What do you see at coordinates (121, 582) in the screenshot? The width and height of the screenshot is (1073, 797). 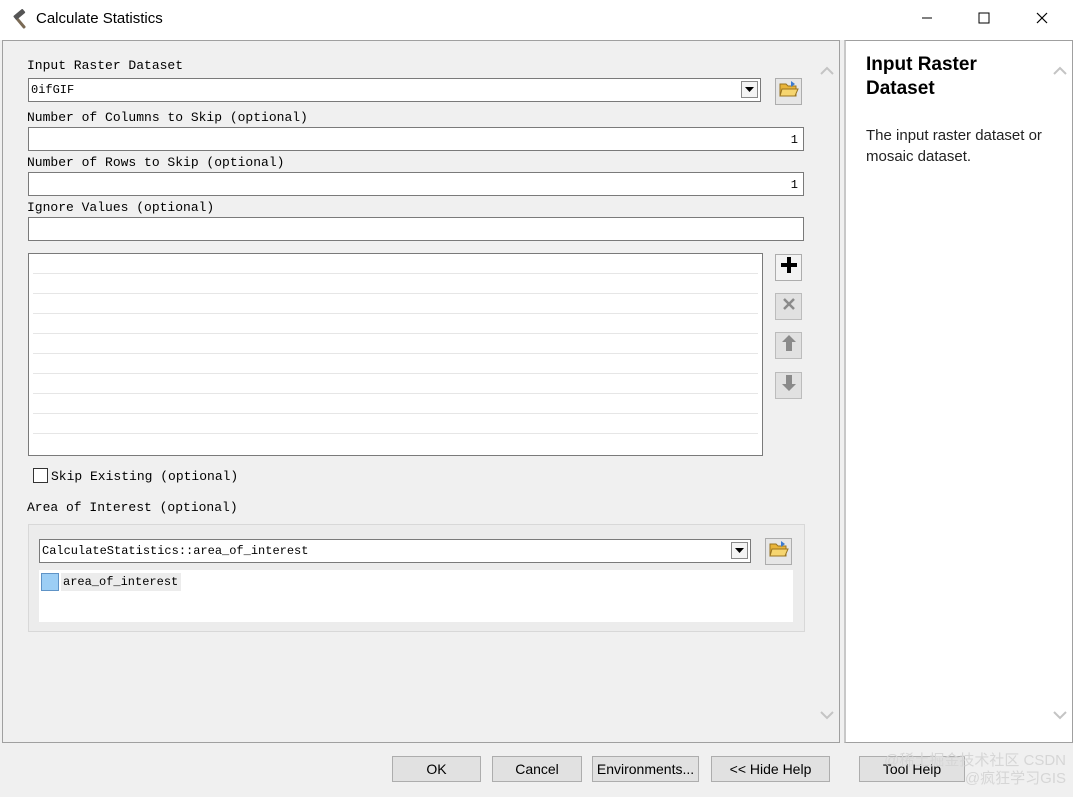 I see `area-of-interest-layer: area_of_interest` at bounding box center [121, 582].